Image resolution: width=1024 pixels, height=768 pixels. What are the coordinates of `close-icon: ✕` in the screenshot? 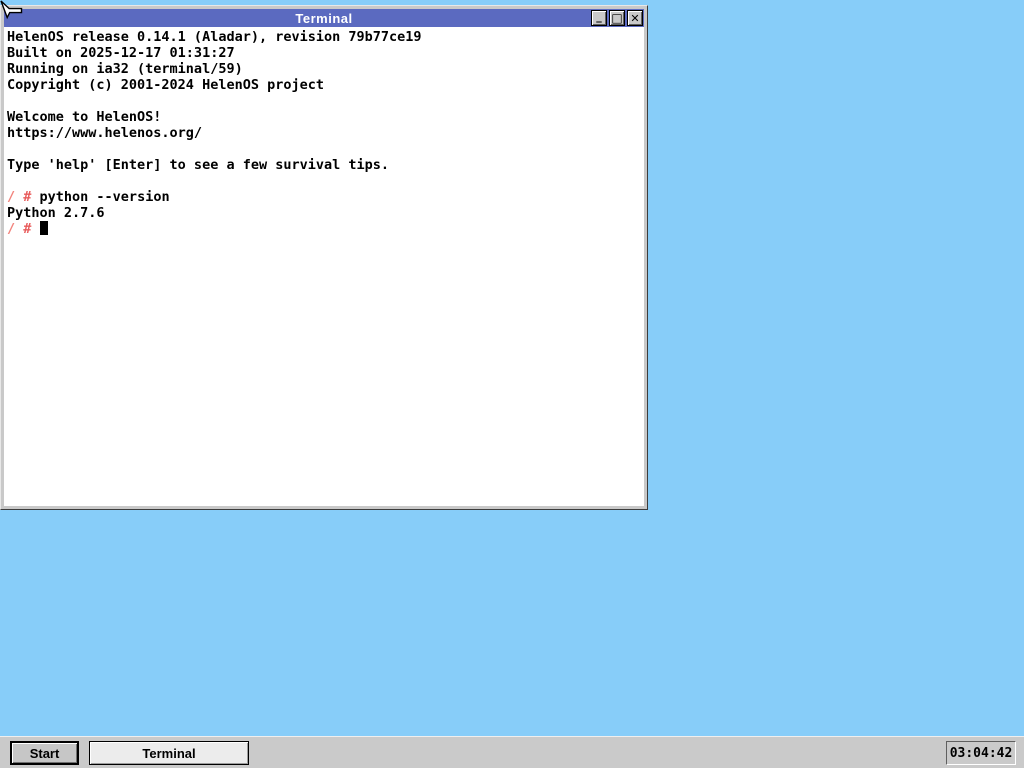 It's located at (635, 18).